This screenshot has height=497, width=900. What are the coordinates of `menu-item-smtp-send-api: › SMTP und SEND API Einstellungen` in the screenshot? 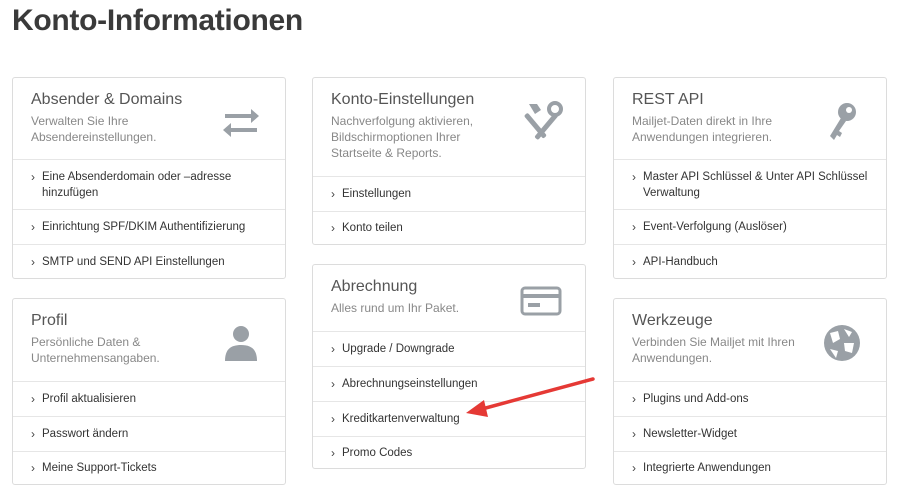 It's located at (149, 261).